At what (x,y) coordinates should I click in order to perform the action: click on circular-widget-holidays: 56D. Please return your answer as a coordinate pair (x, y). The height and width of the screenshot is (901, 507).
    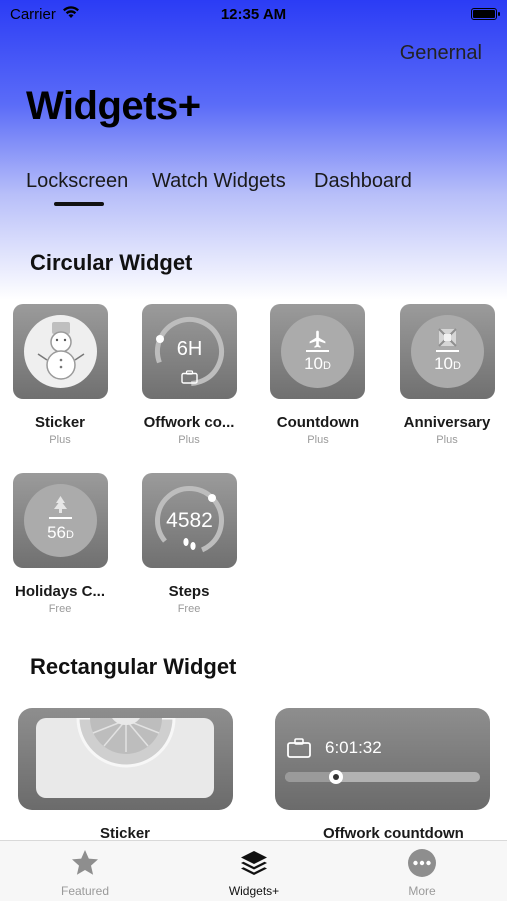
    Looking at the image, I should click on (60, 520).